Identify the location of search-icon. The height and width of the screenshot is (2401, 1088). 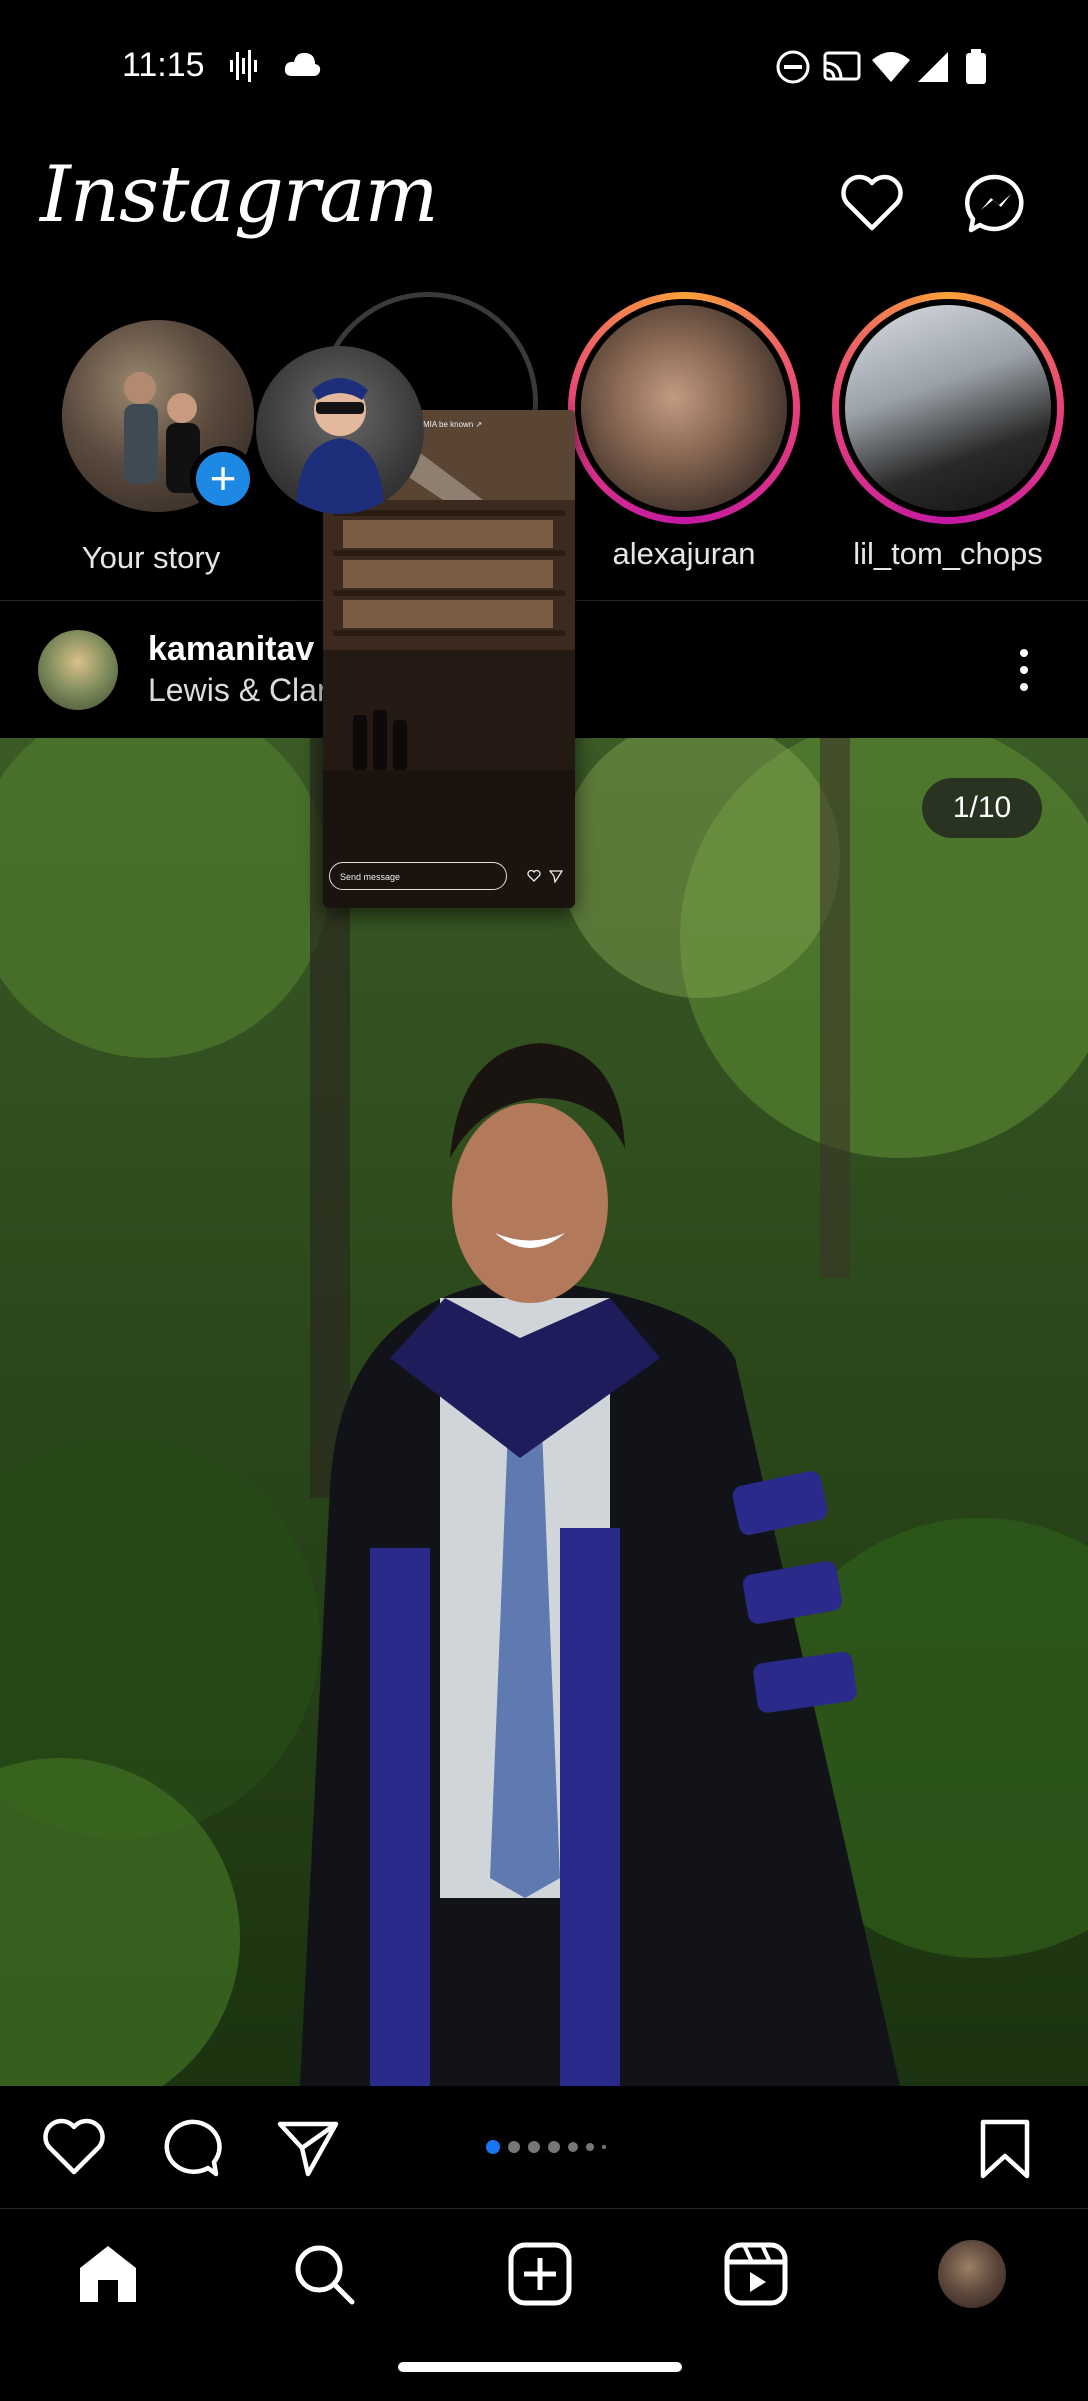
(324, 2274).